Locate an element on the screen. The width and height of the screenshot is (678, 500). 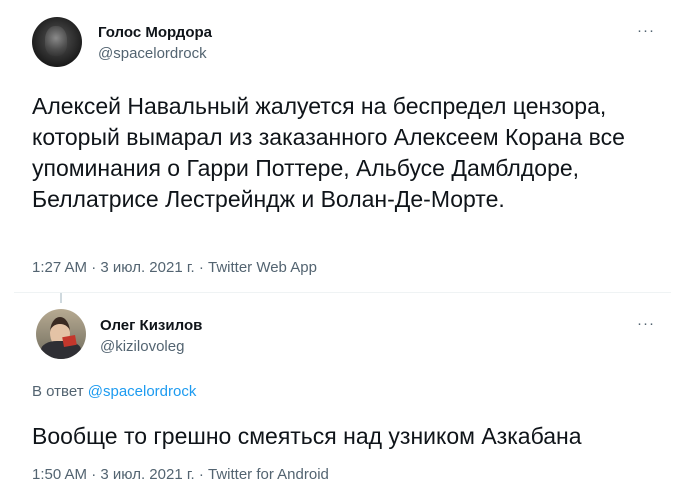
reply-prefix: В ответ is located at coordinates (58, 391).